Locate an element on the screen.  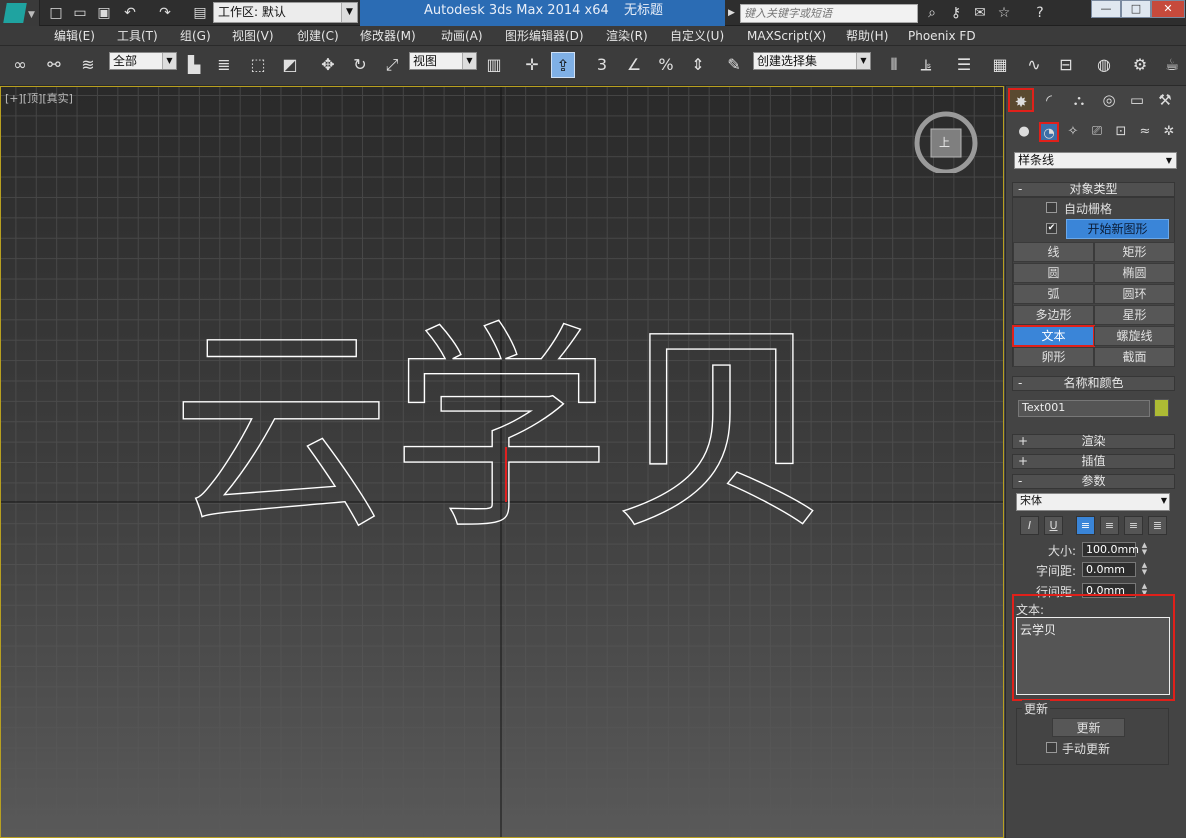
circle-button: 圆 is located at coordinates (1053, 273).